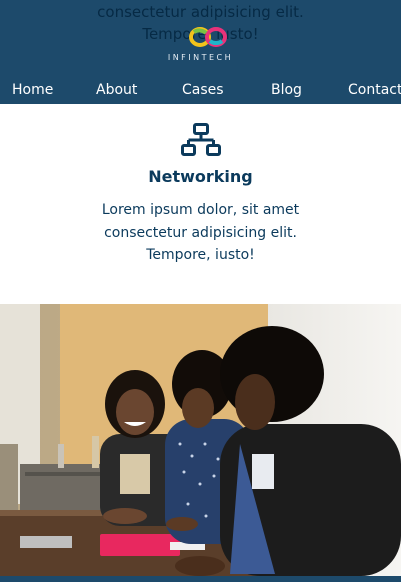  What do you see at coordinates (200, 210) in the screenshot?
I see `service-description-line-1: Lorem ipsum dolor, sit amet` at bounding box center [200, 210].